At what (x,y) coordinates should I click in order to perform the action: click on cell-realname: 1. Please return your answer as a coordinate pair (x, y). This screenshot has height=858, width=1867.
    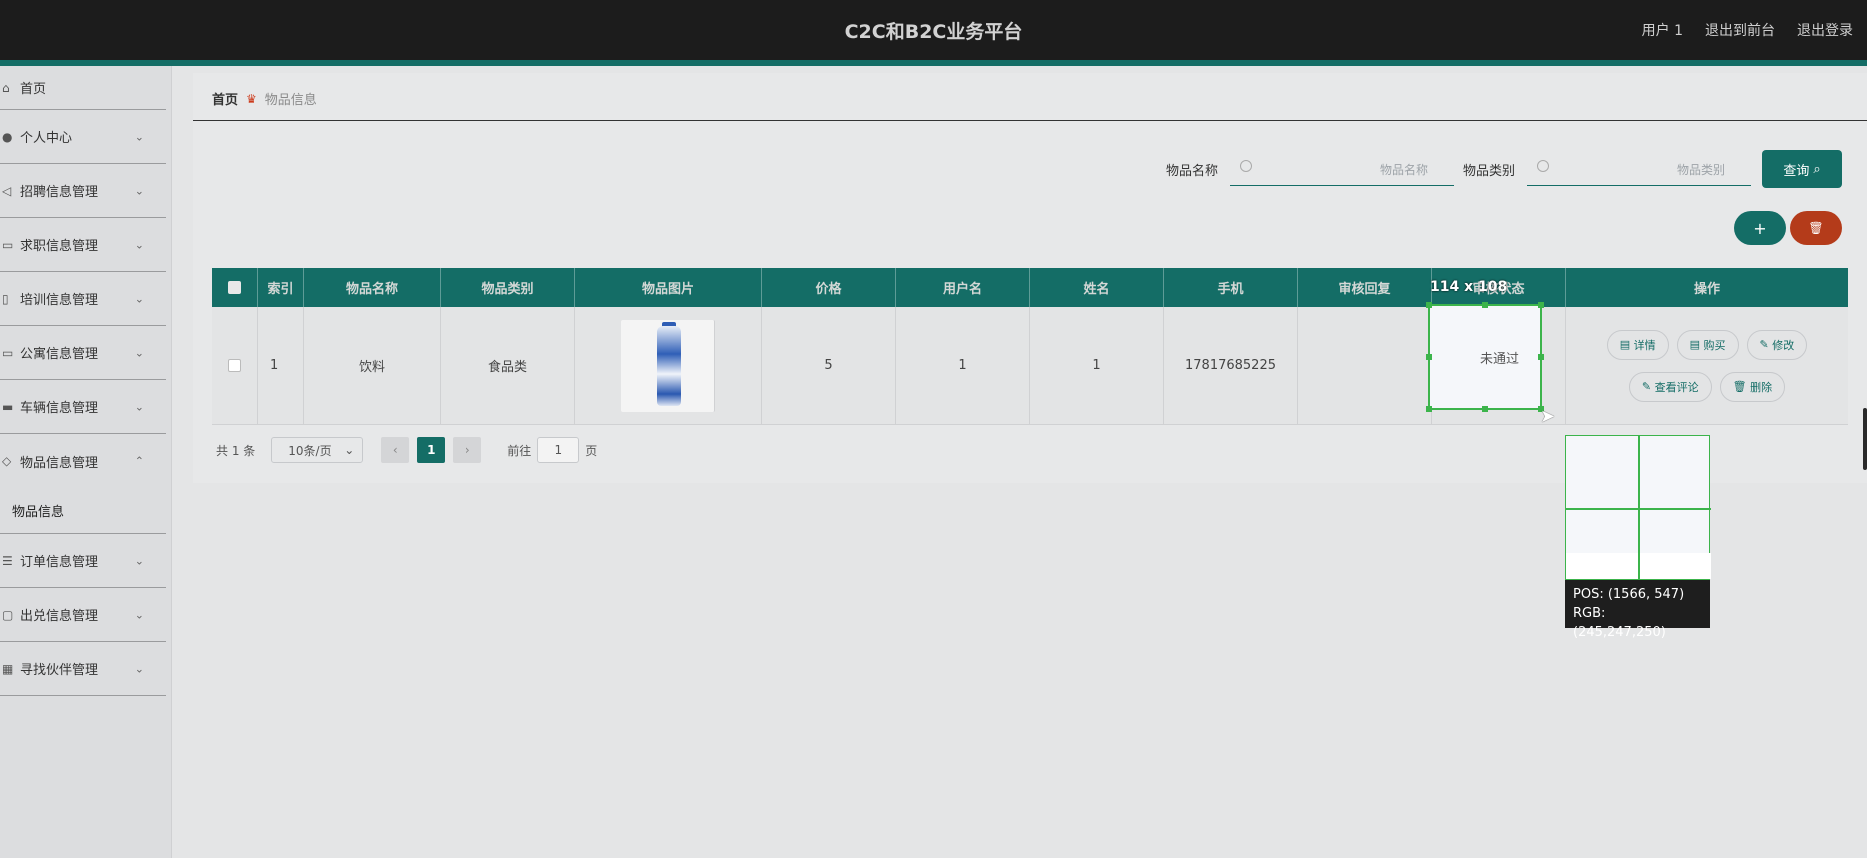
    Looking at the image, I should click on (1097, 365).